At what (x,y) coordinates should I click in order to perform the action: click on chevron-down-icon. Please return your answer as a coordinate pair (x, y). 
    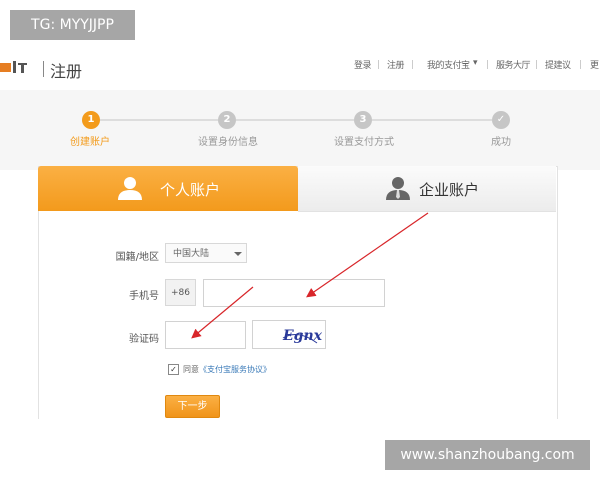
    Looking at the image, I should click on (238, 254).